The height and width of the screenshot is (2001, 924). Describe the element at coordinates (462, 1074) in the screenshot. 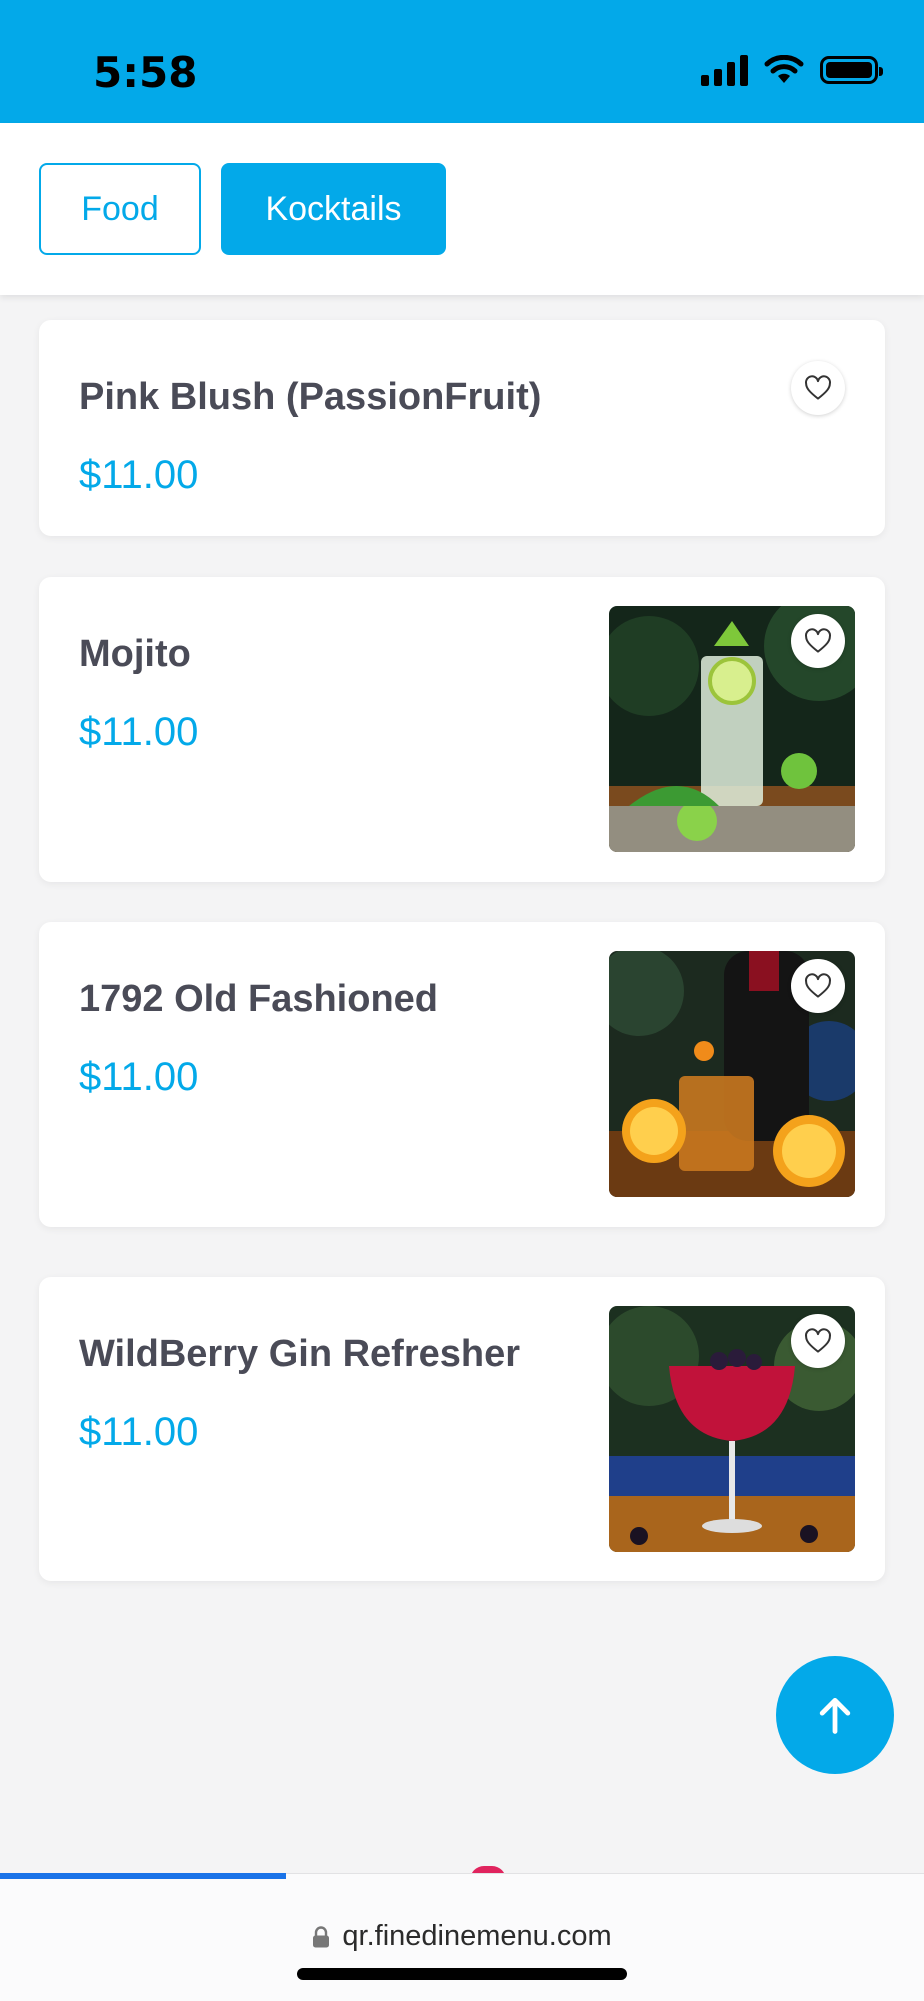

I see `menu-item-card: 1792 Old Fashioned $11.00` at that location.